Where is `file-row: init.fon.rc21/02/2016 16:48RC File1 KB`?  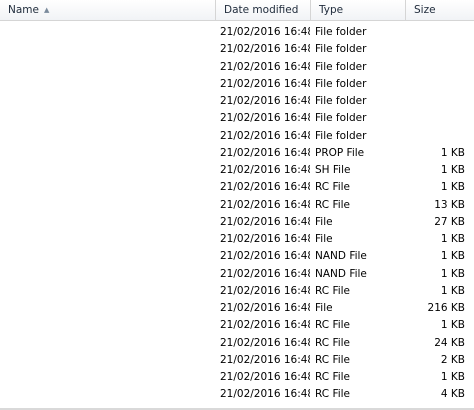
file-row: init.fon.rc21/02/2016 16:48RC File1 KB is located at coordinates (237, 377).